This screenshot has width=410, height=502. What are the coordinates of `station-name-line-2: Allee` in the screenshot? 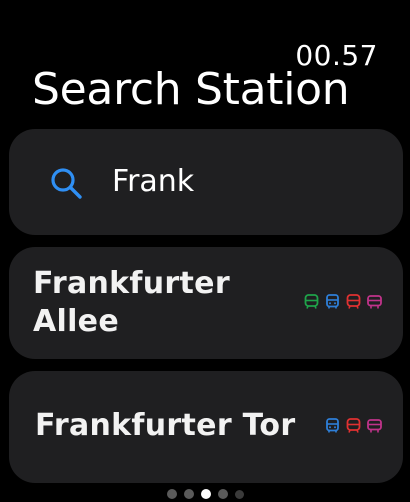 It's located at (76, 321).